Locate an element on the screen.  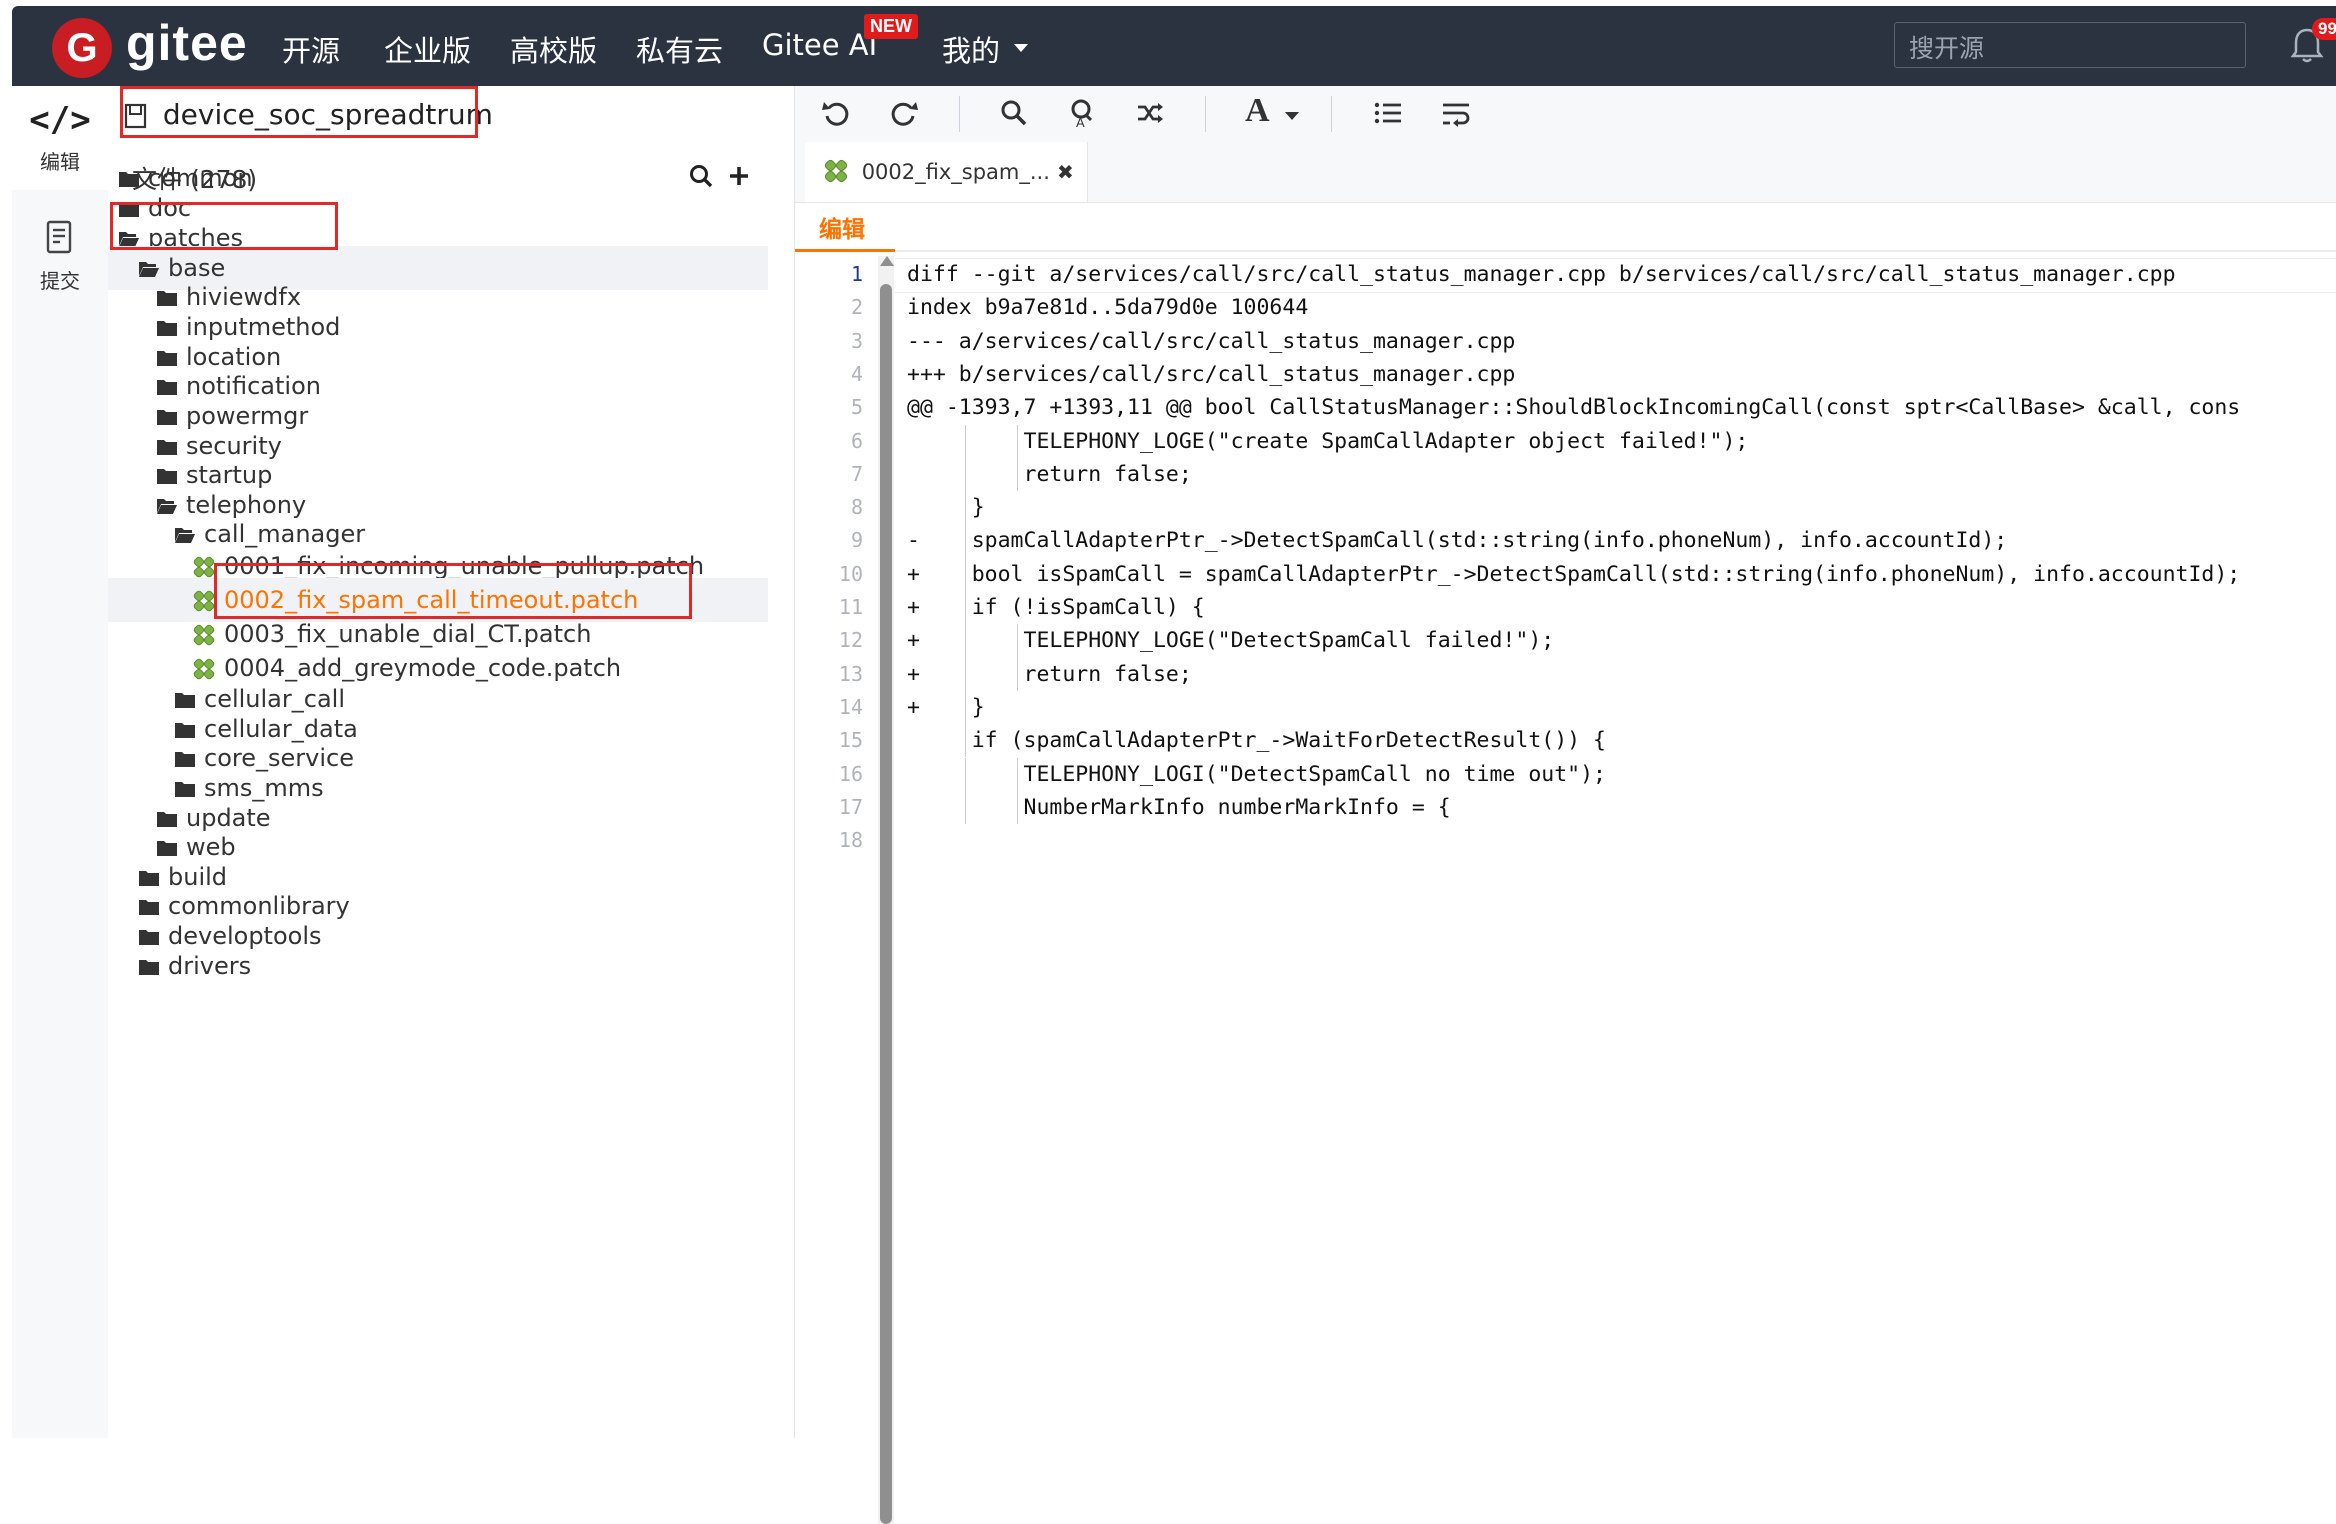
repo-highlight-box is located at coordinates (299, 112).